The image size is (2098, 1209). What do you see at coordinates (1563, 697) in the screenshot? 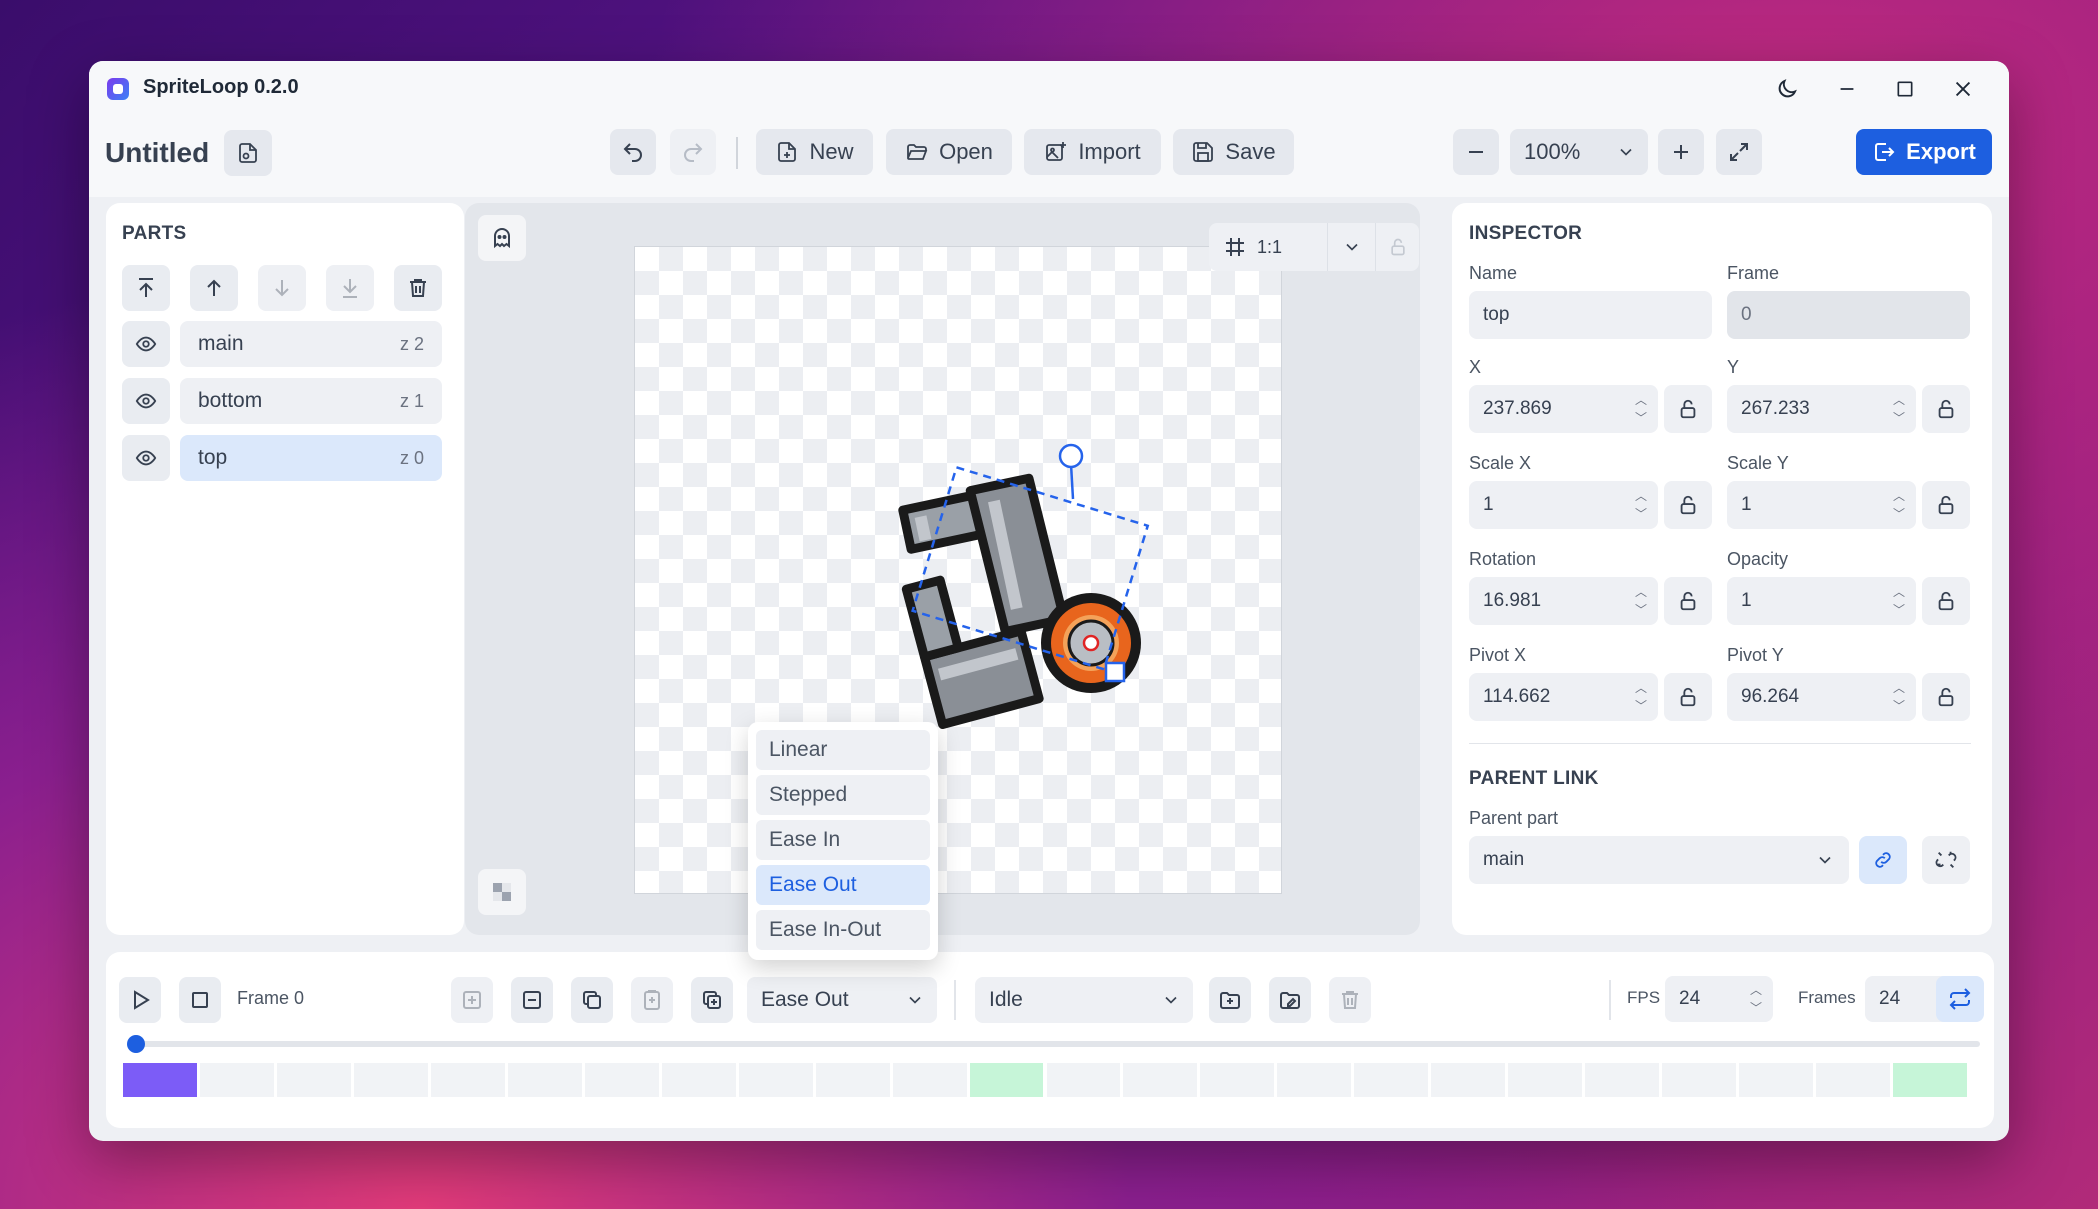
I see `pivot-x-input: 114.662 ︿ ﹀` at bounding box center [1563, 697].